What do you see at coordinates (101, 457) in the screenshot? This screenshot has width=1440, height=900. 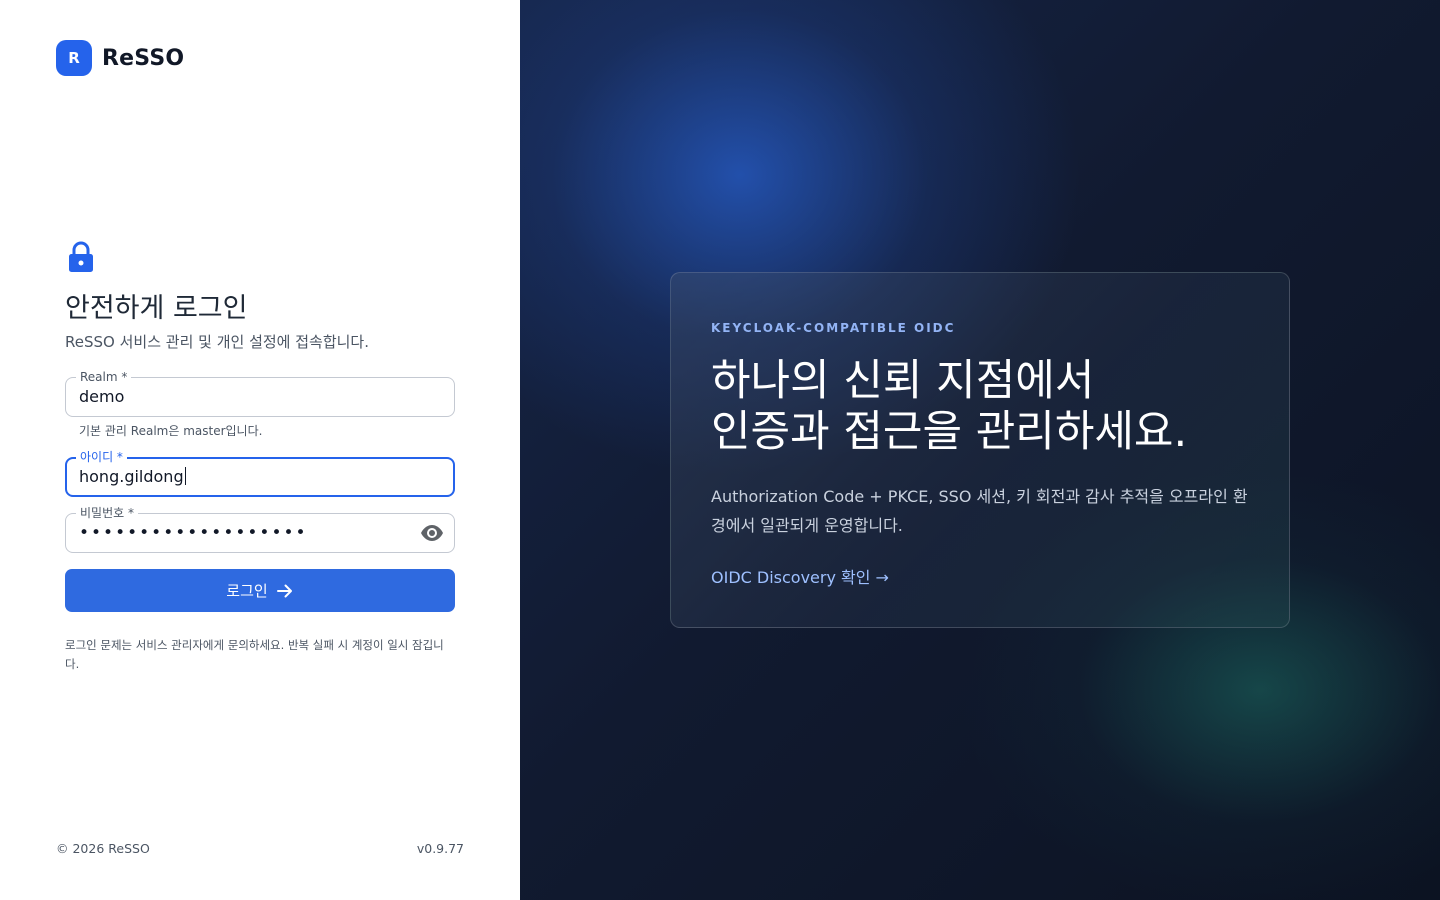 I see `username-label: 아이디 *` at bounding box center [101, 457].